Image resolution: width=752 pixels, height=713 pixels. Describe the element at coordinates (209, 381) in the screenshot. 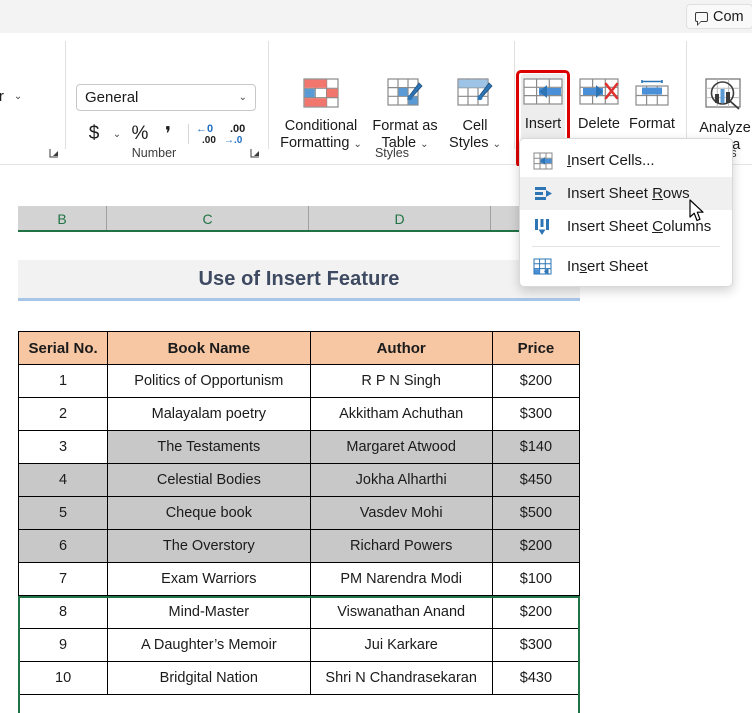

I see `table-cell-book: Politics of Opportunism` at that location.